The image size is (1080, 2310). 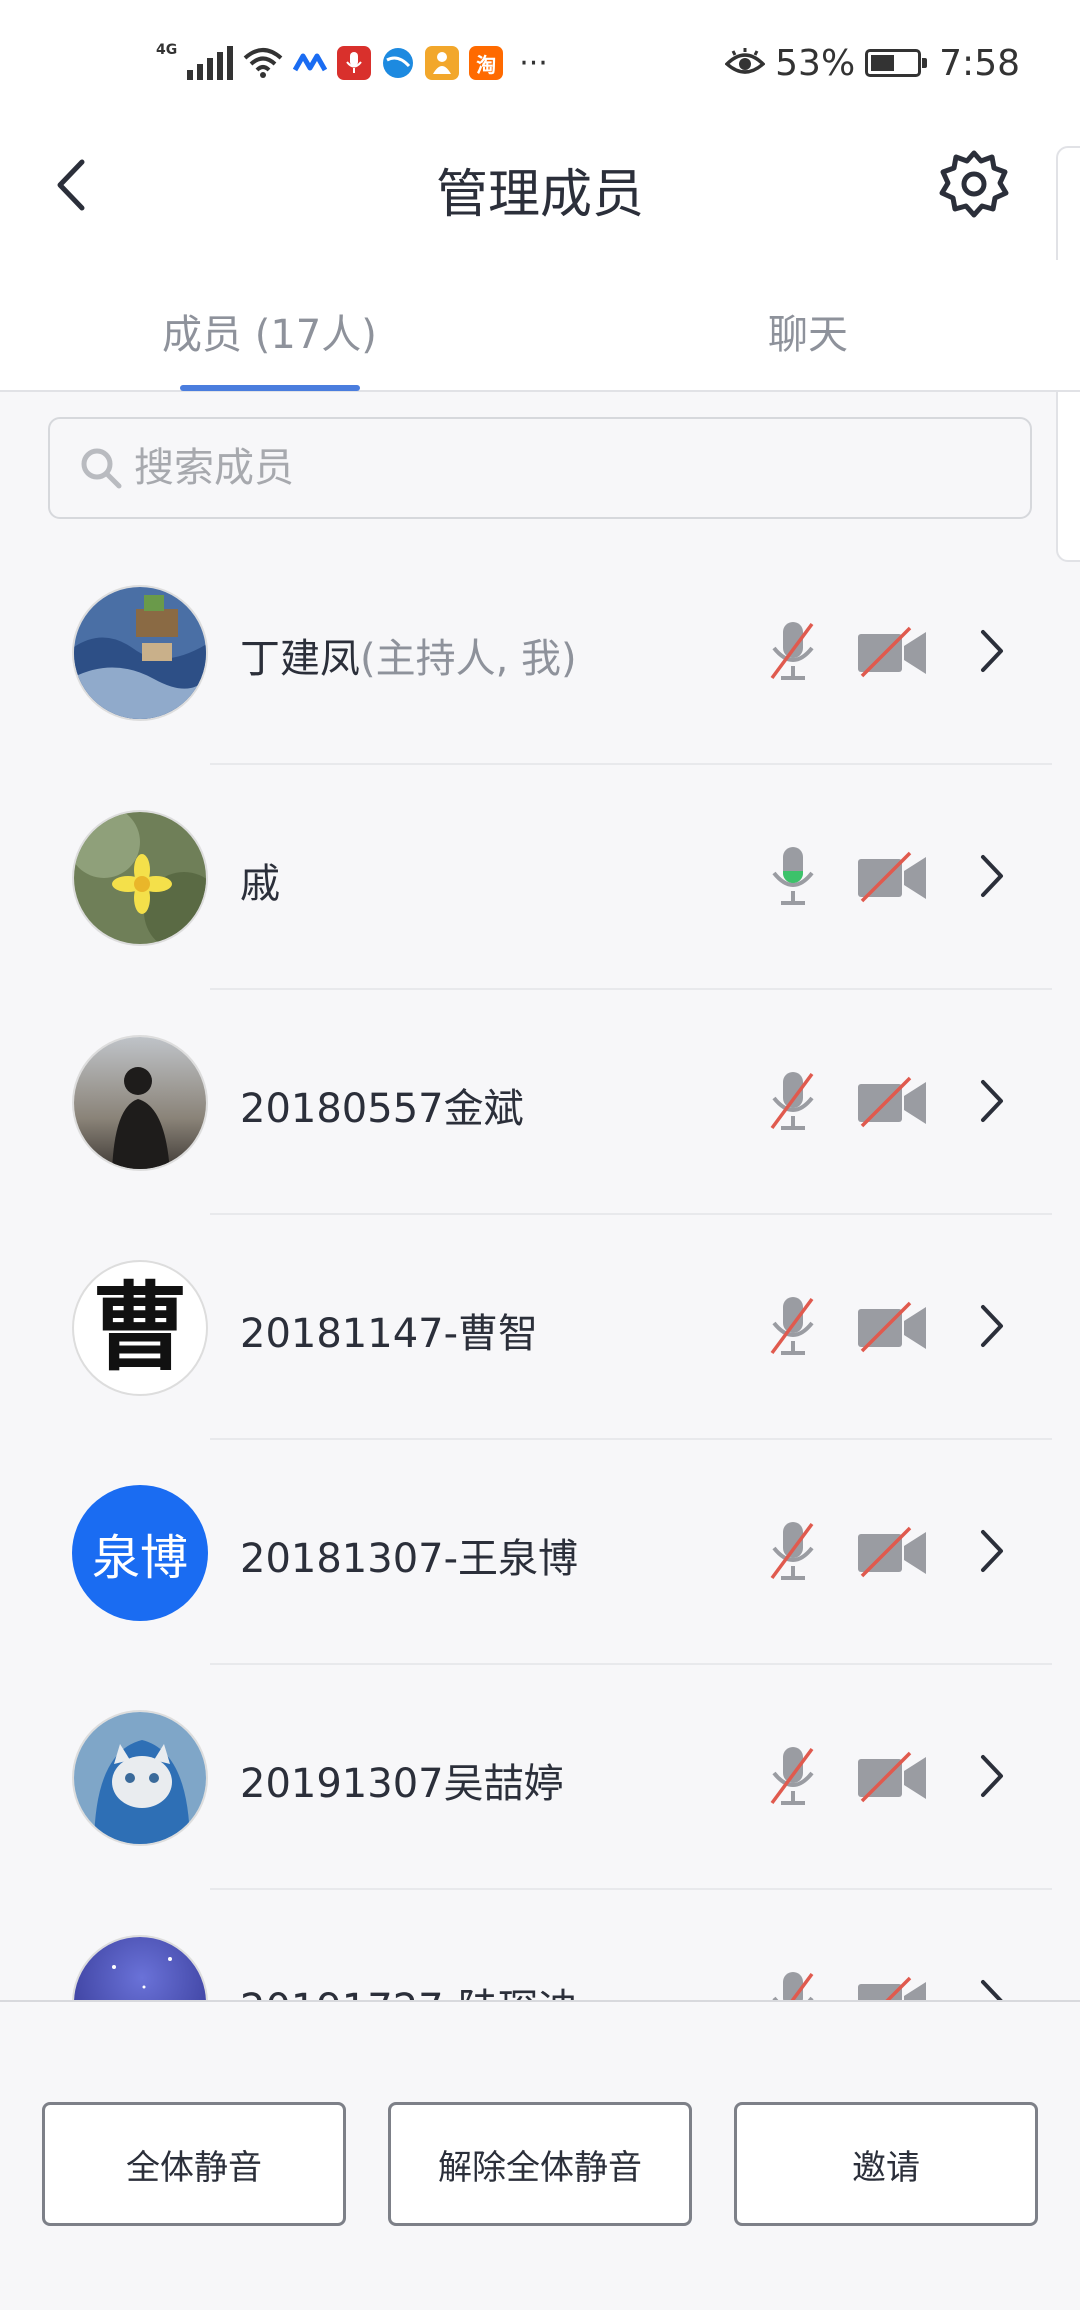 I want to click on recorder-app-icon, so click(x=354, y=63).